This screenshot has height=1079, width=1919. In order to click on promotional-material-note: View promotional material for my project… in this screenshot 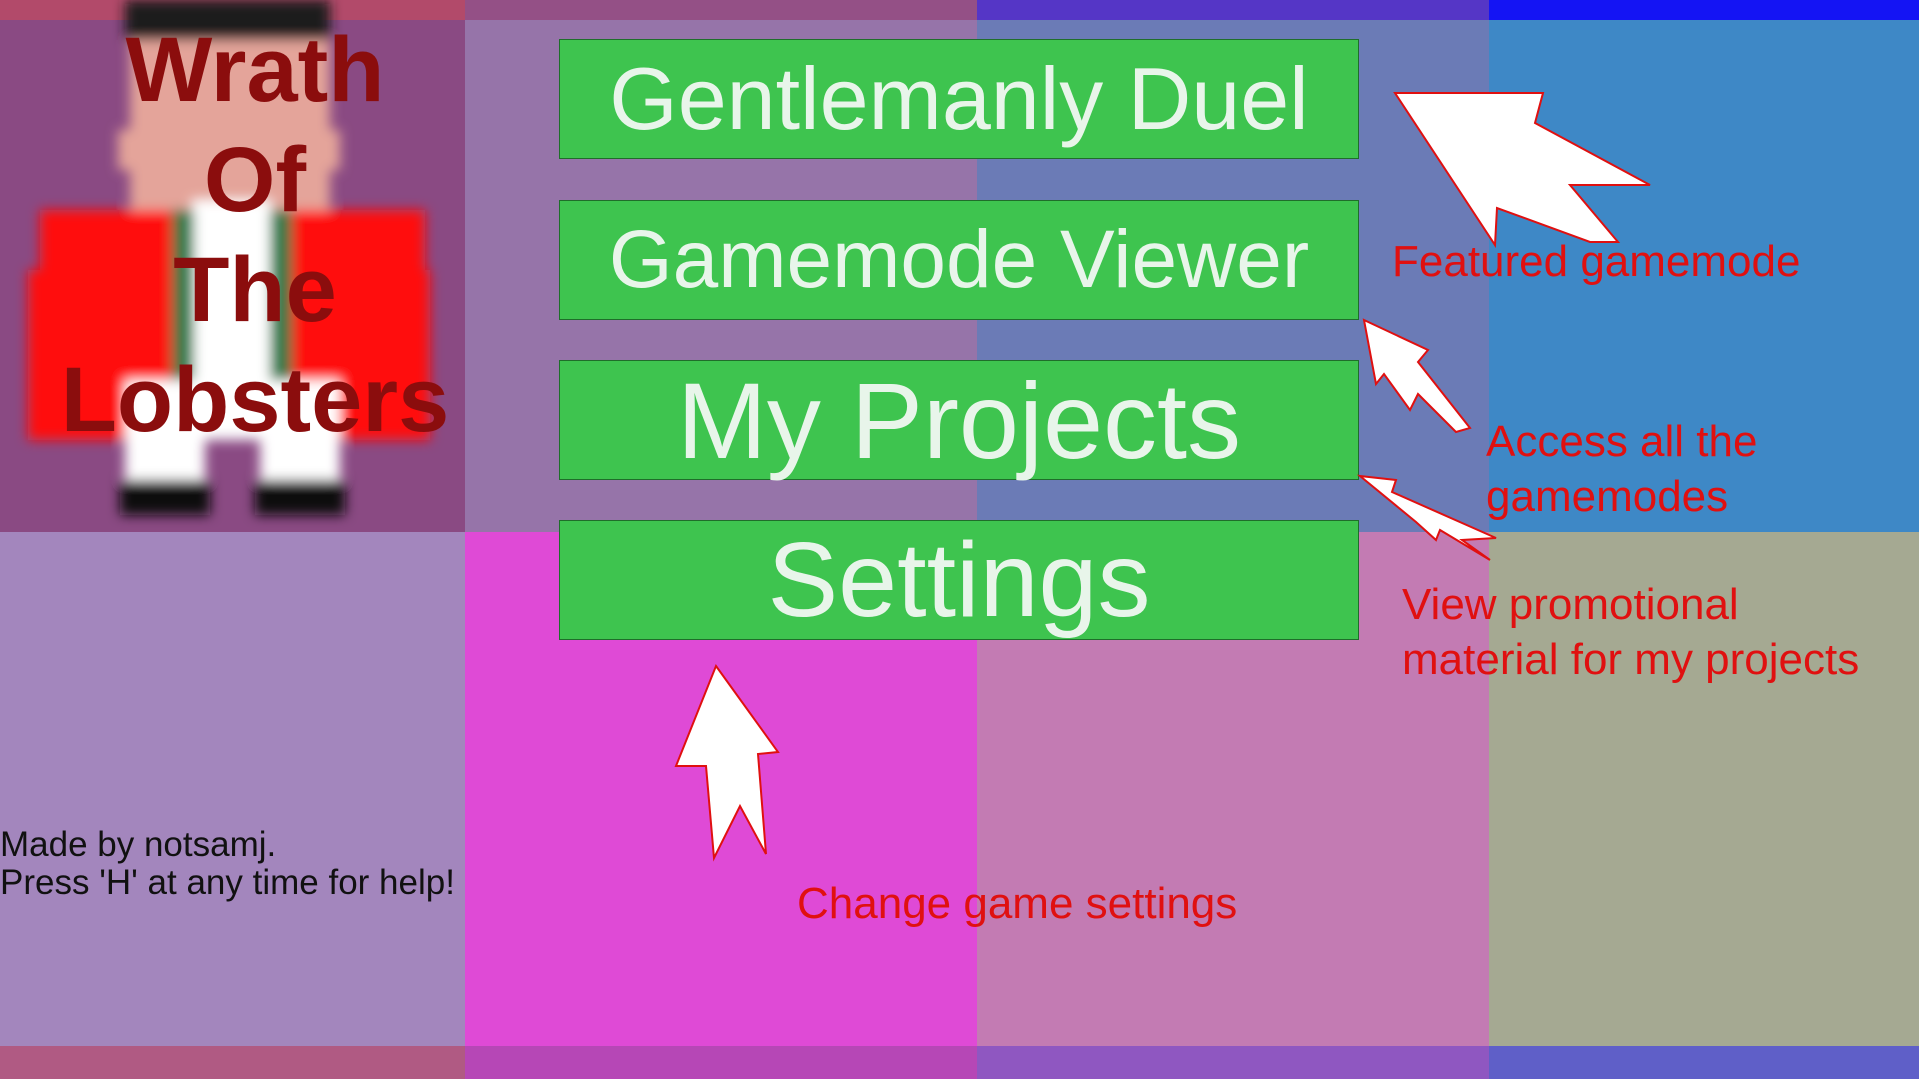, I will do `click(1630, 632)`.